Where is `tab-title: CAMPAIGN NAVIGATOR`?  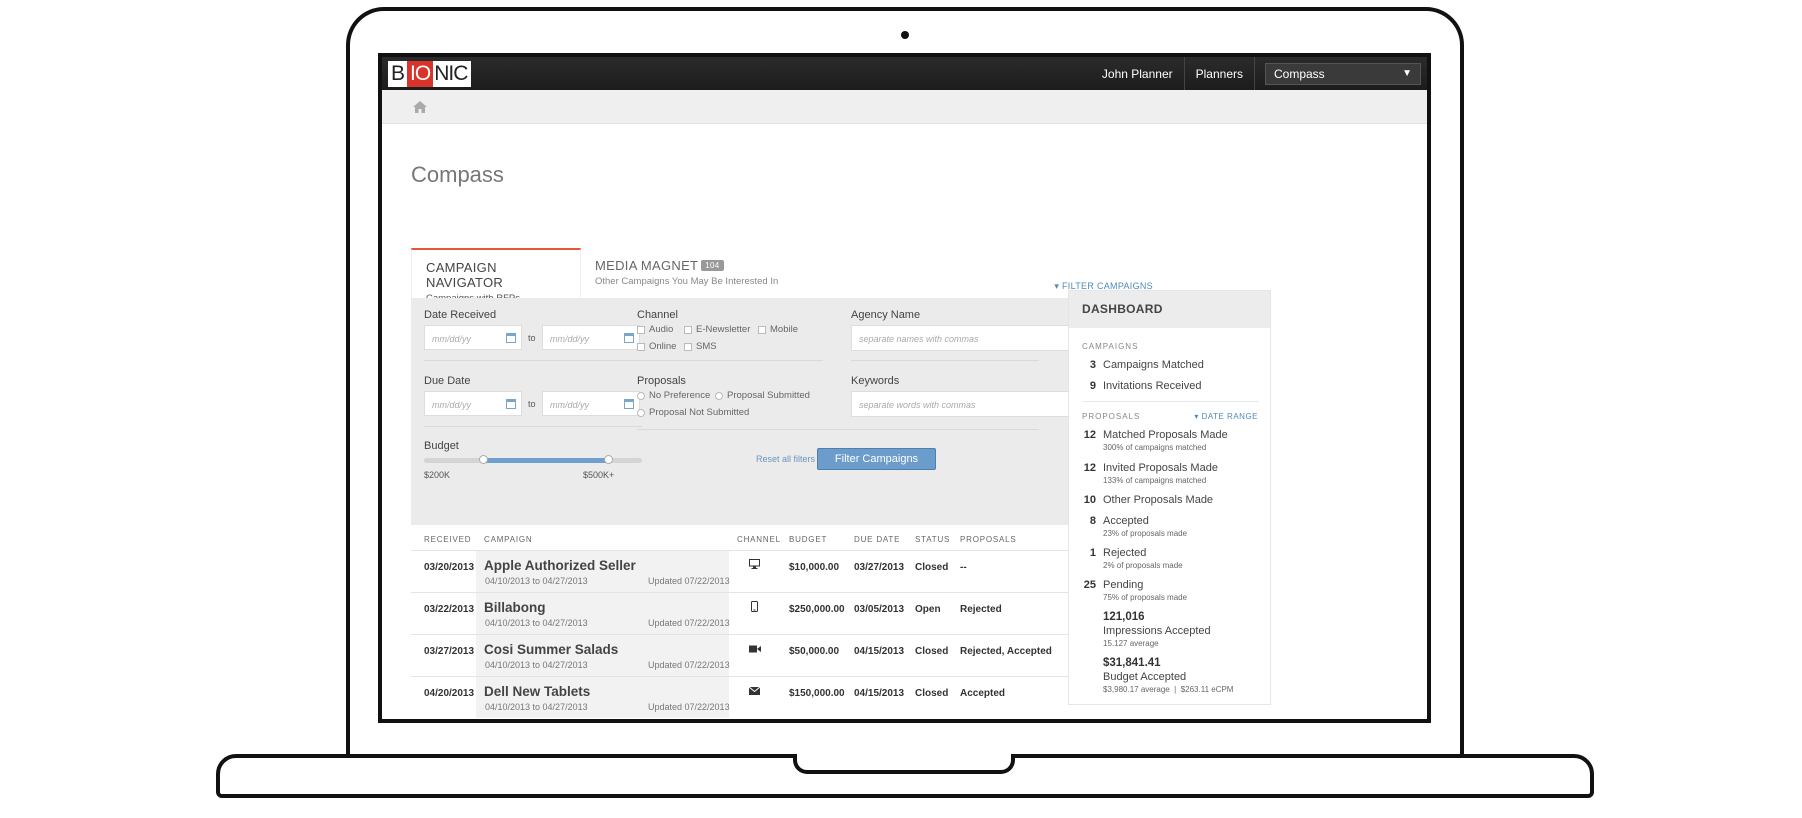 tab-title: CAMPAIGN NAVIGATOR is located at coordinates (465, 275).